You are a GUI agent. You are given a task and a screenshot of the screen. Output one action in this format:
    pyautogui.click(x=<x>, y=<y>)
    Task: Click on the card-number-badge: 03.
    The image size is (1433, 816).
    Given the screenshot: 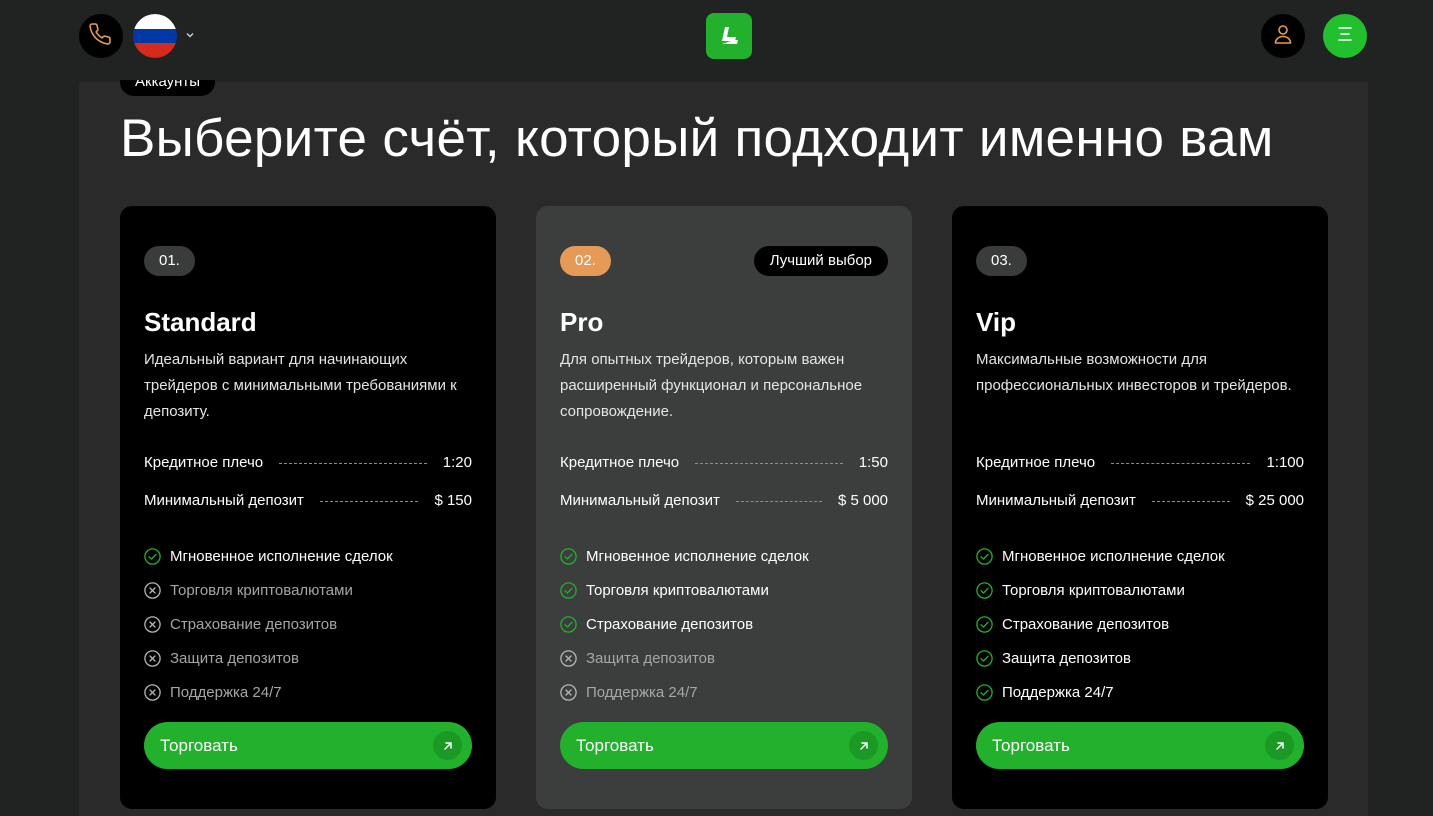 What is the action you would take?
    pyautogui.click(x=1001, y=261)
    